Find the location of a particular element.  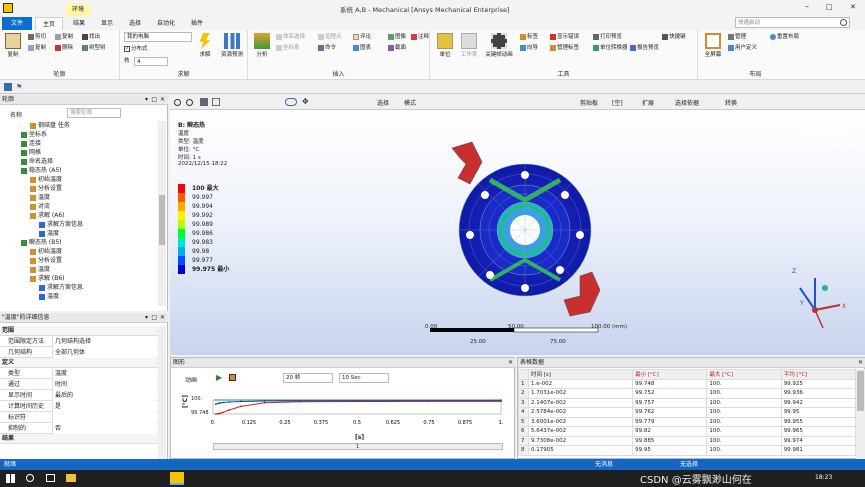

tree-item: 瞬态热 (B5) is located at coordinates (41, 242).